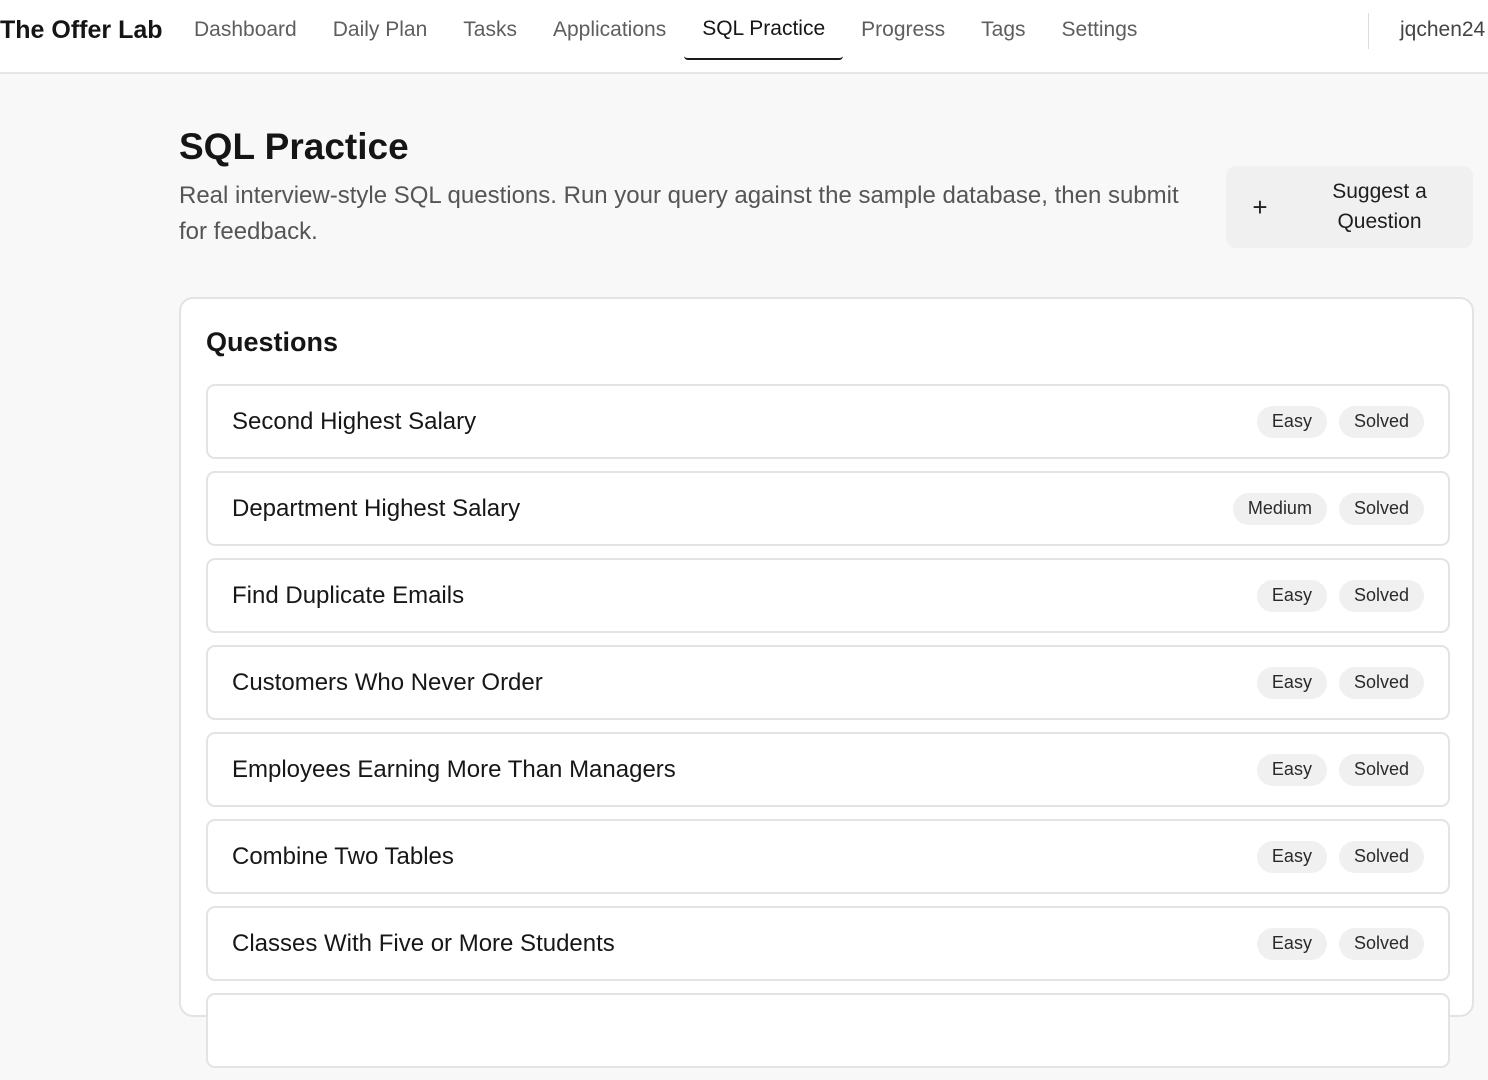 The height and width of the screenshot is (1080, 1488). What do you see at coordinates (1442, 30) in the screenshot?
I see `user-menu: jqchen24` at bounding box center [1442, 30].